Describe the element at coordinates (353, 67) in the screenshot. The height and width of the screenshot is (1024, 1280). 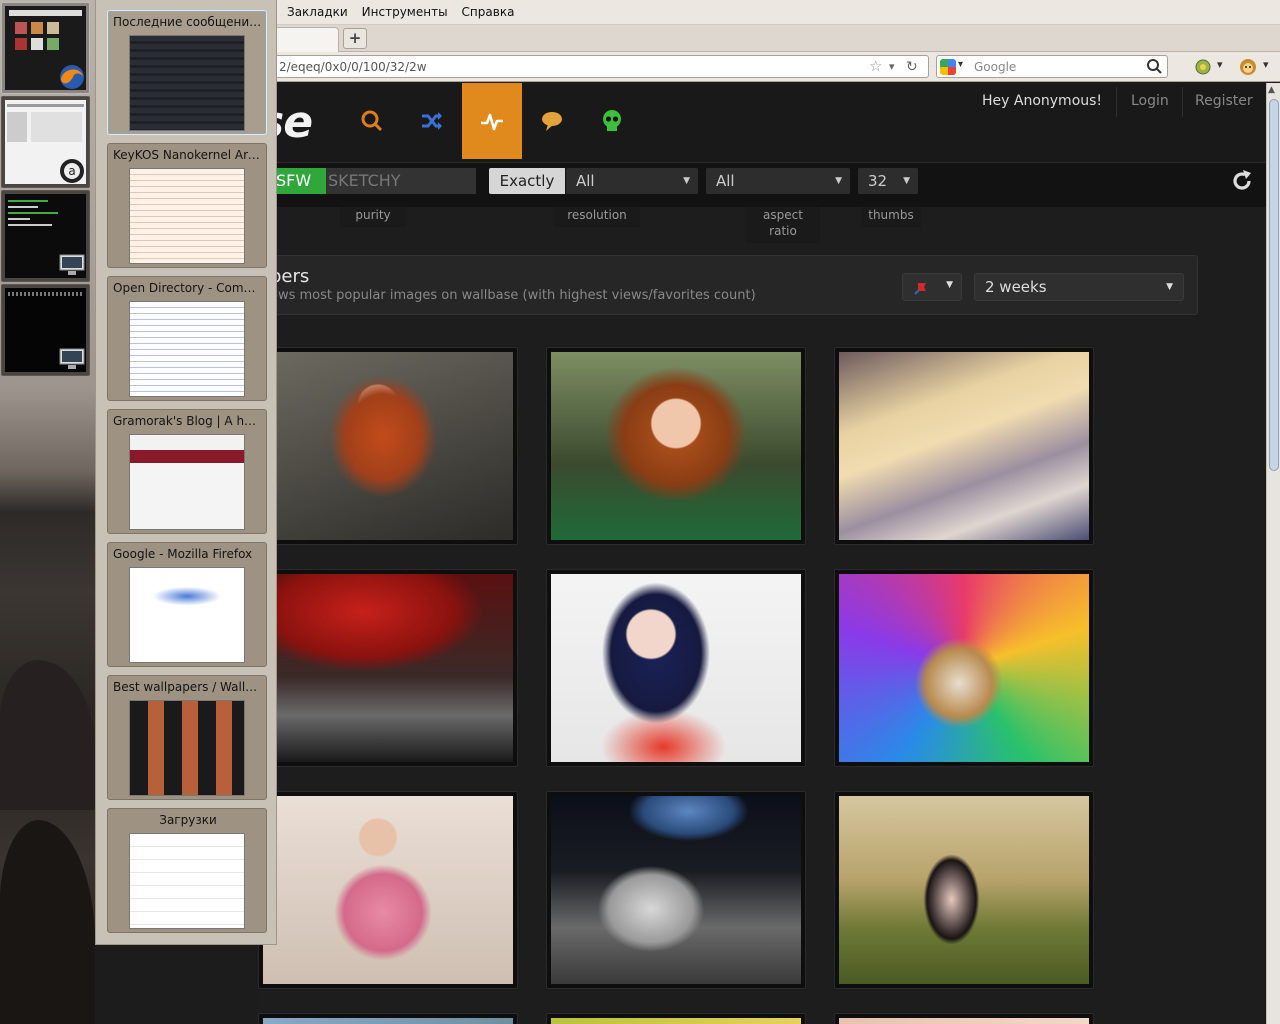
I see `url-text: 2/eqeq/0x0/0/100/32/2w` at that location.